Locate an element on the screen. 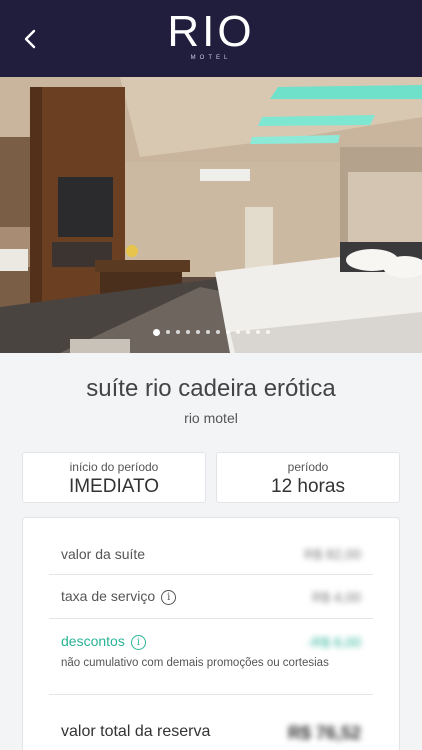 This screenshot has height=750, width=422. period-duration-value: 12 horas is located at coordinates (308, 486).